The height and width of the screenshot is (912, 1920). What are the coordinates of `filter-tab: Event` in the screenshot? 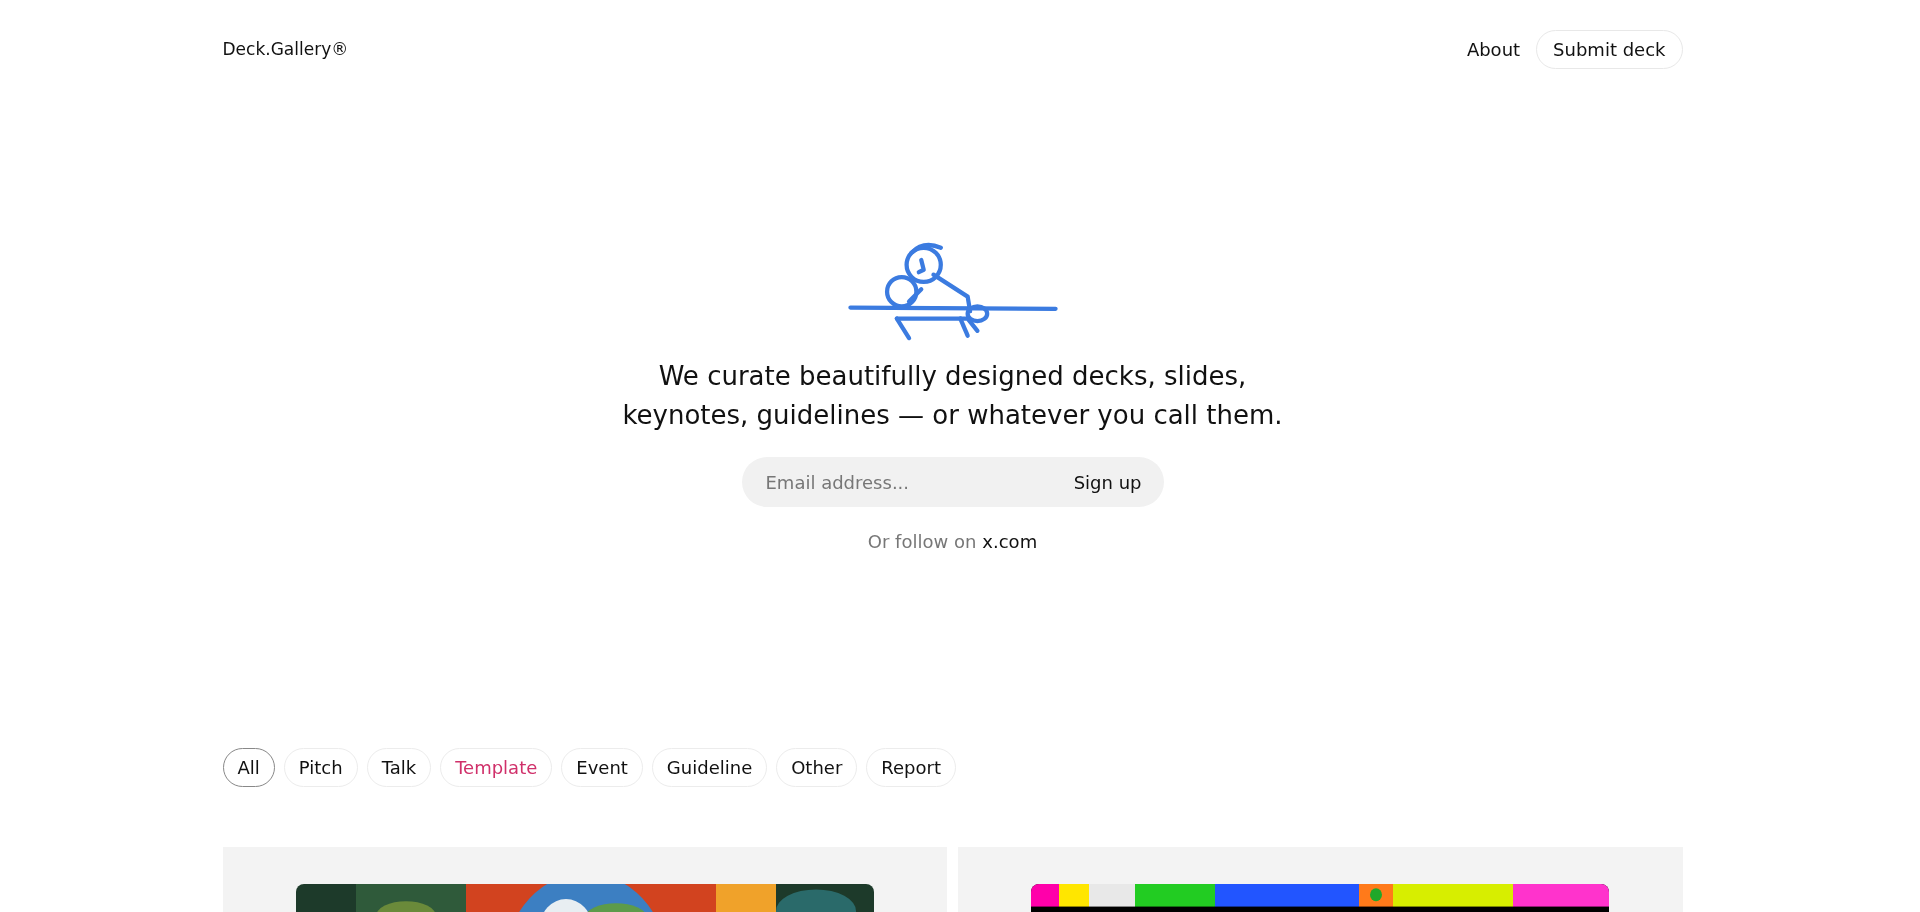 It's located at (602, 767).